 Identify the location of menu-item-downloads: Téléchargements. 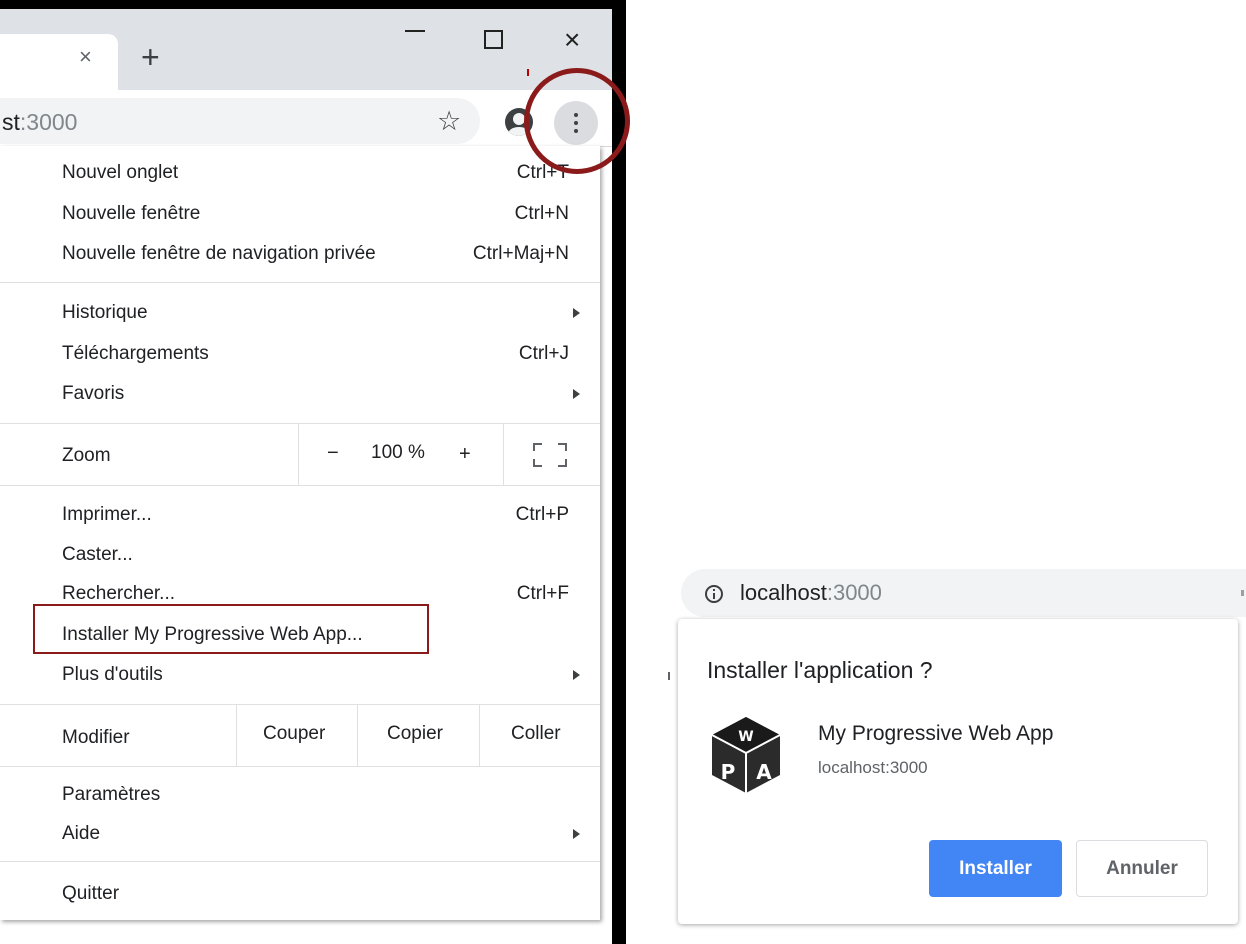
(135, 354).